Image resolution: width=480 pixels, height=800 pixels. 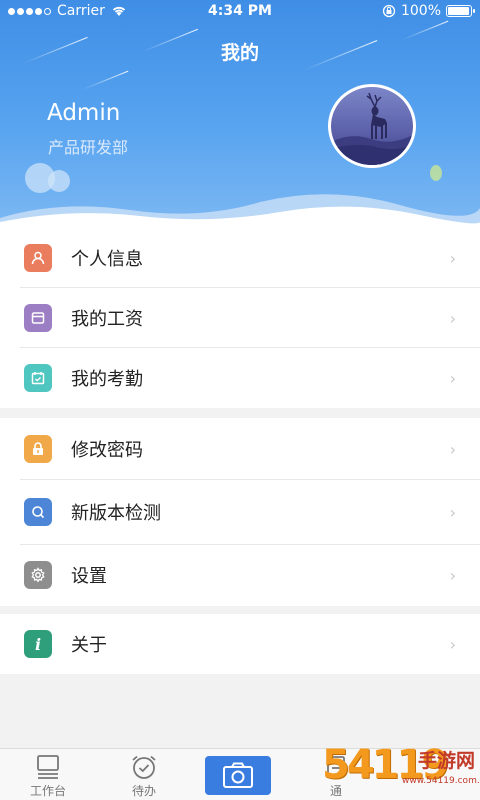 I want to click on menu-item-attendance: 我的考勤 ›, so click(x=240, y=378).